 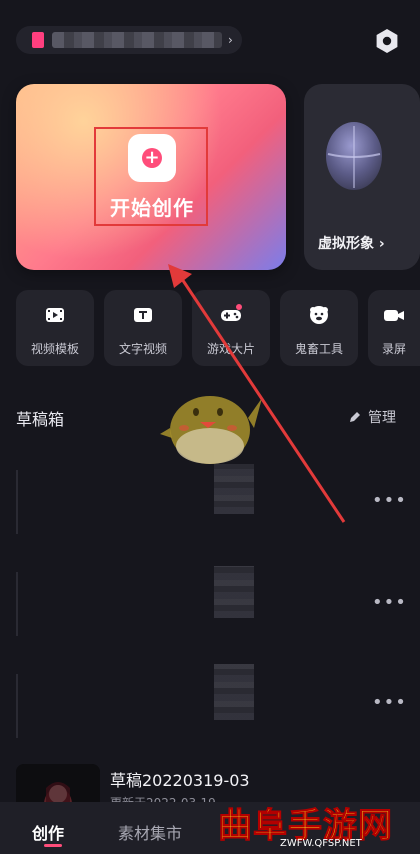 I want to click on chevron-right-icon: ›, so click(x=230, y=40).